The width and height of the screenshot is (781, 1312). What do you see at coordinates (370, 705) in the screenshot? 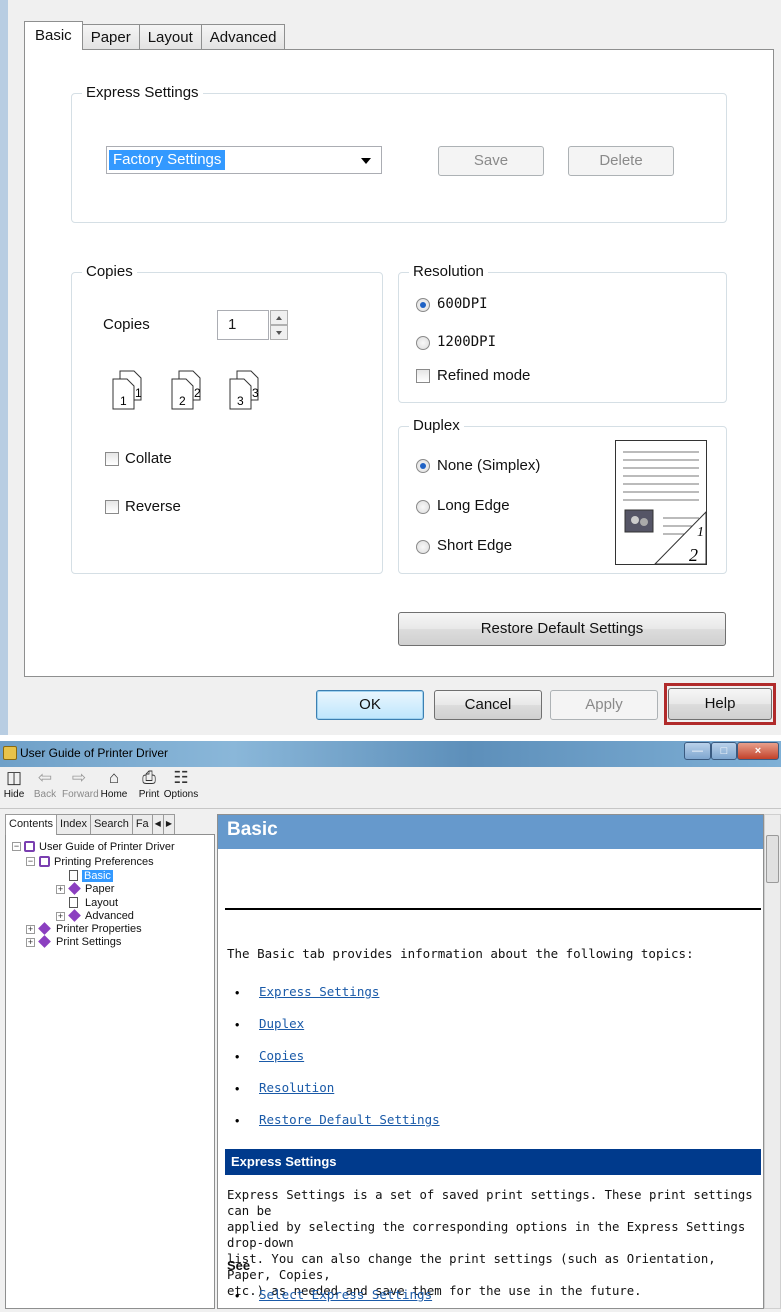
I see `ok-button: OK` at bounding box center [370, 705].